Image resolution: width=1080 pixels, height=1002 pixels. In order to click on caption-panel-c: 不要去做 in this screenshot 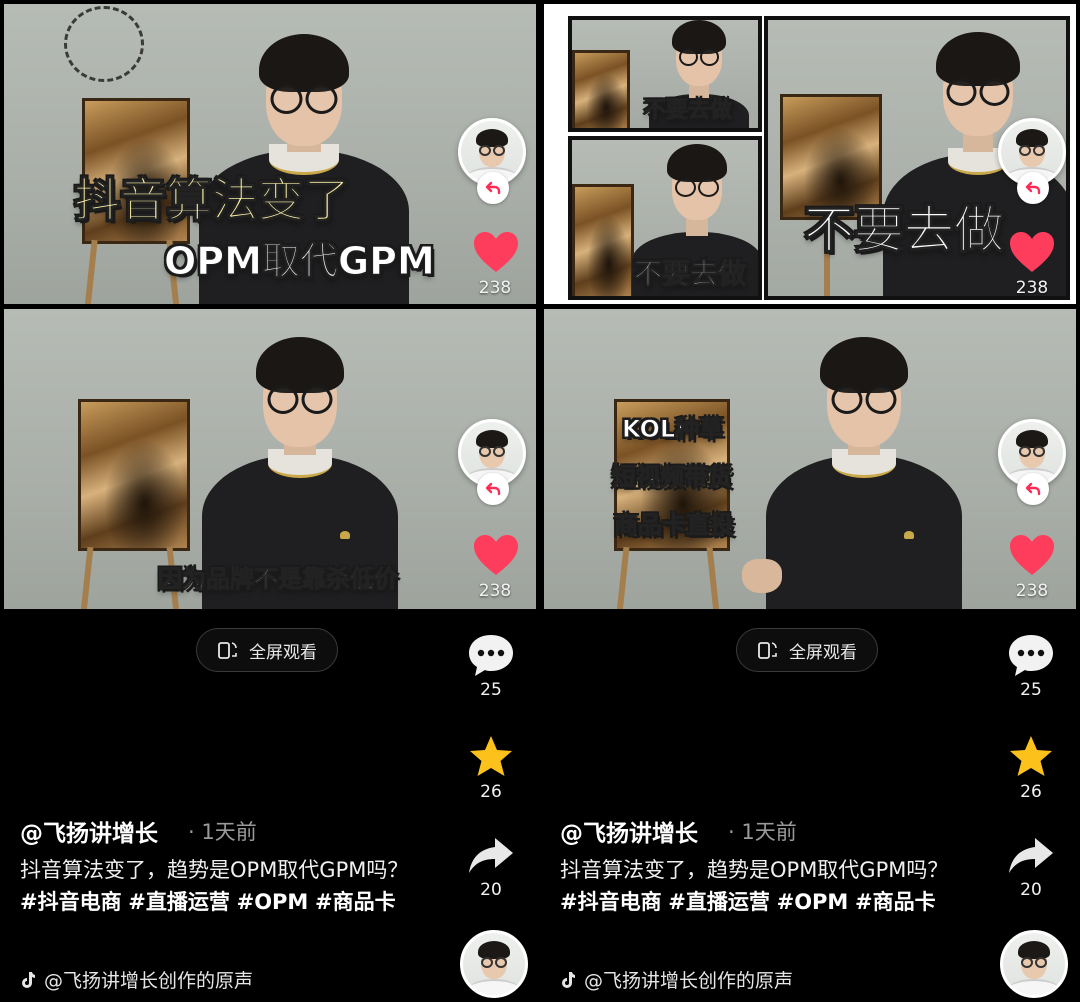, I will do `click(904, 230)`.